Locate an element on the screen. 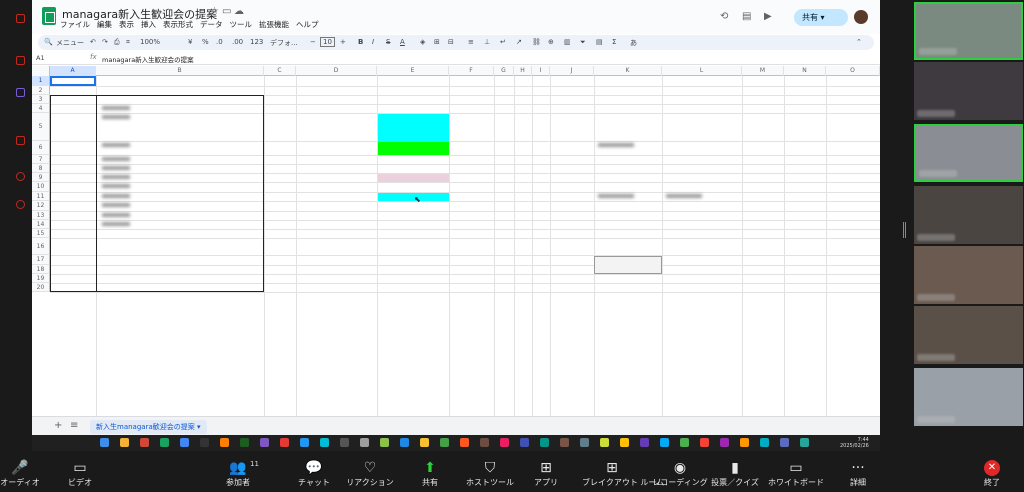 Image resolution: width=1024 pixels, height=492 pixels. currency-button: ¥ is located at coordinates (190, 42).